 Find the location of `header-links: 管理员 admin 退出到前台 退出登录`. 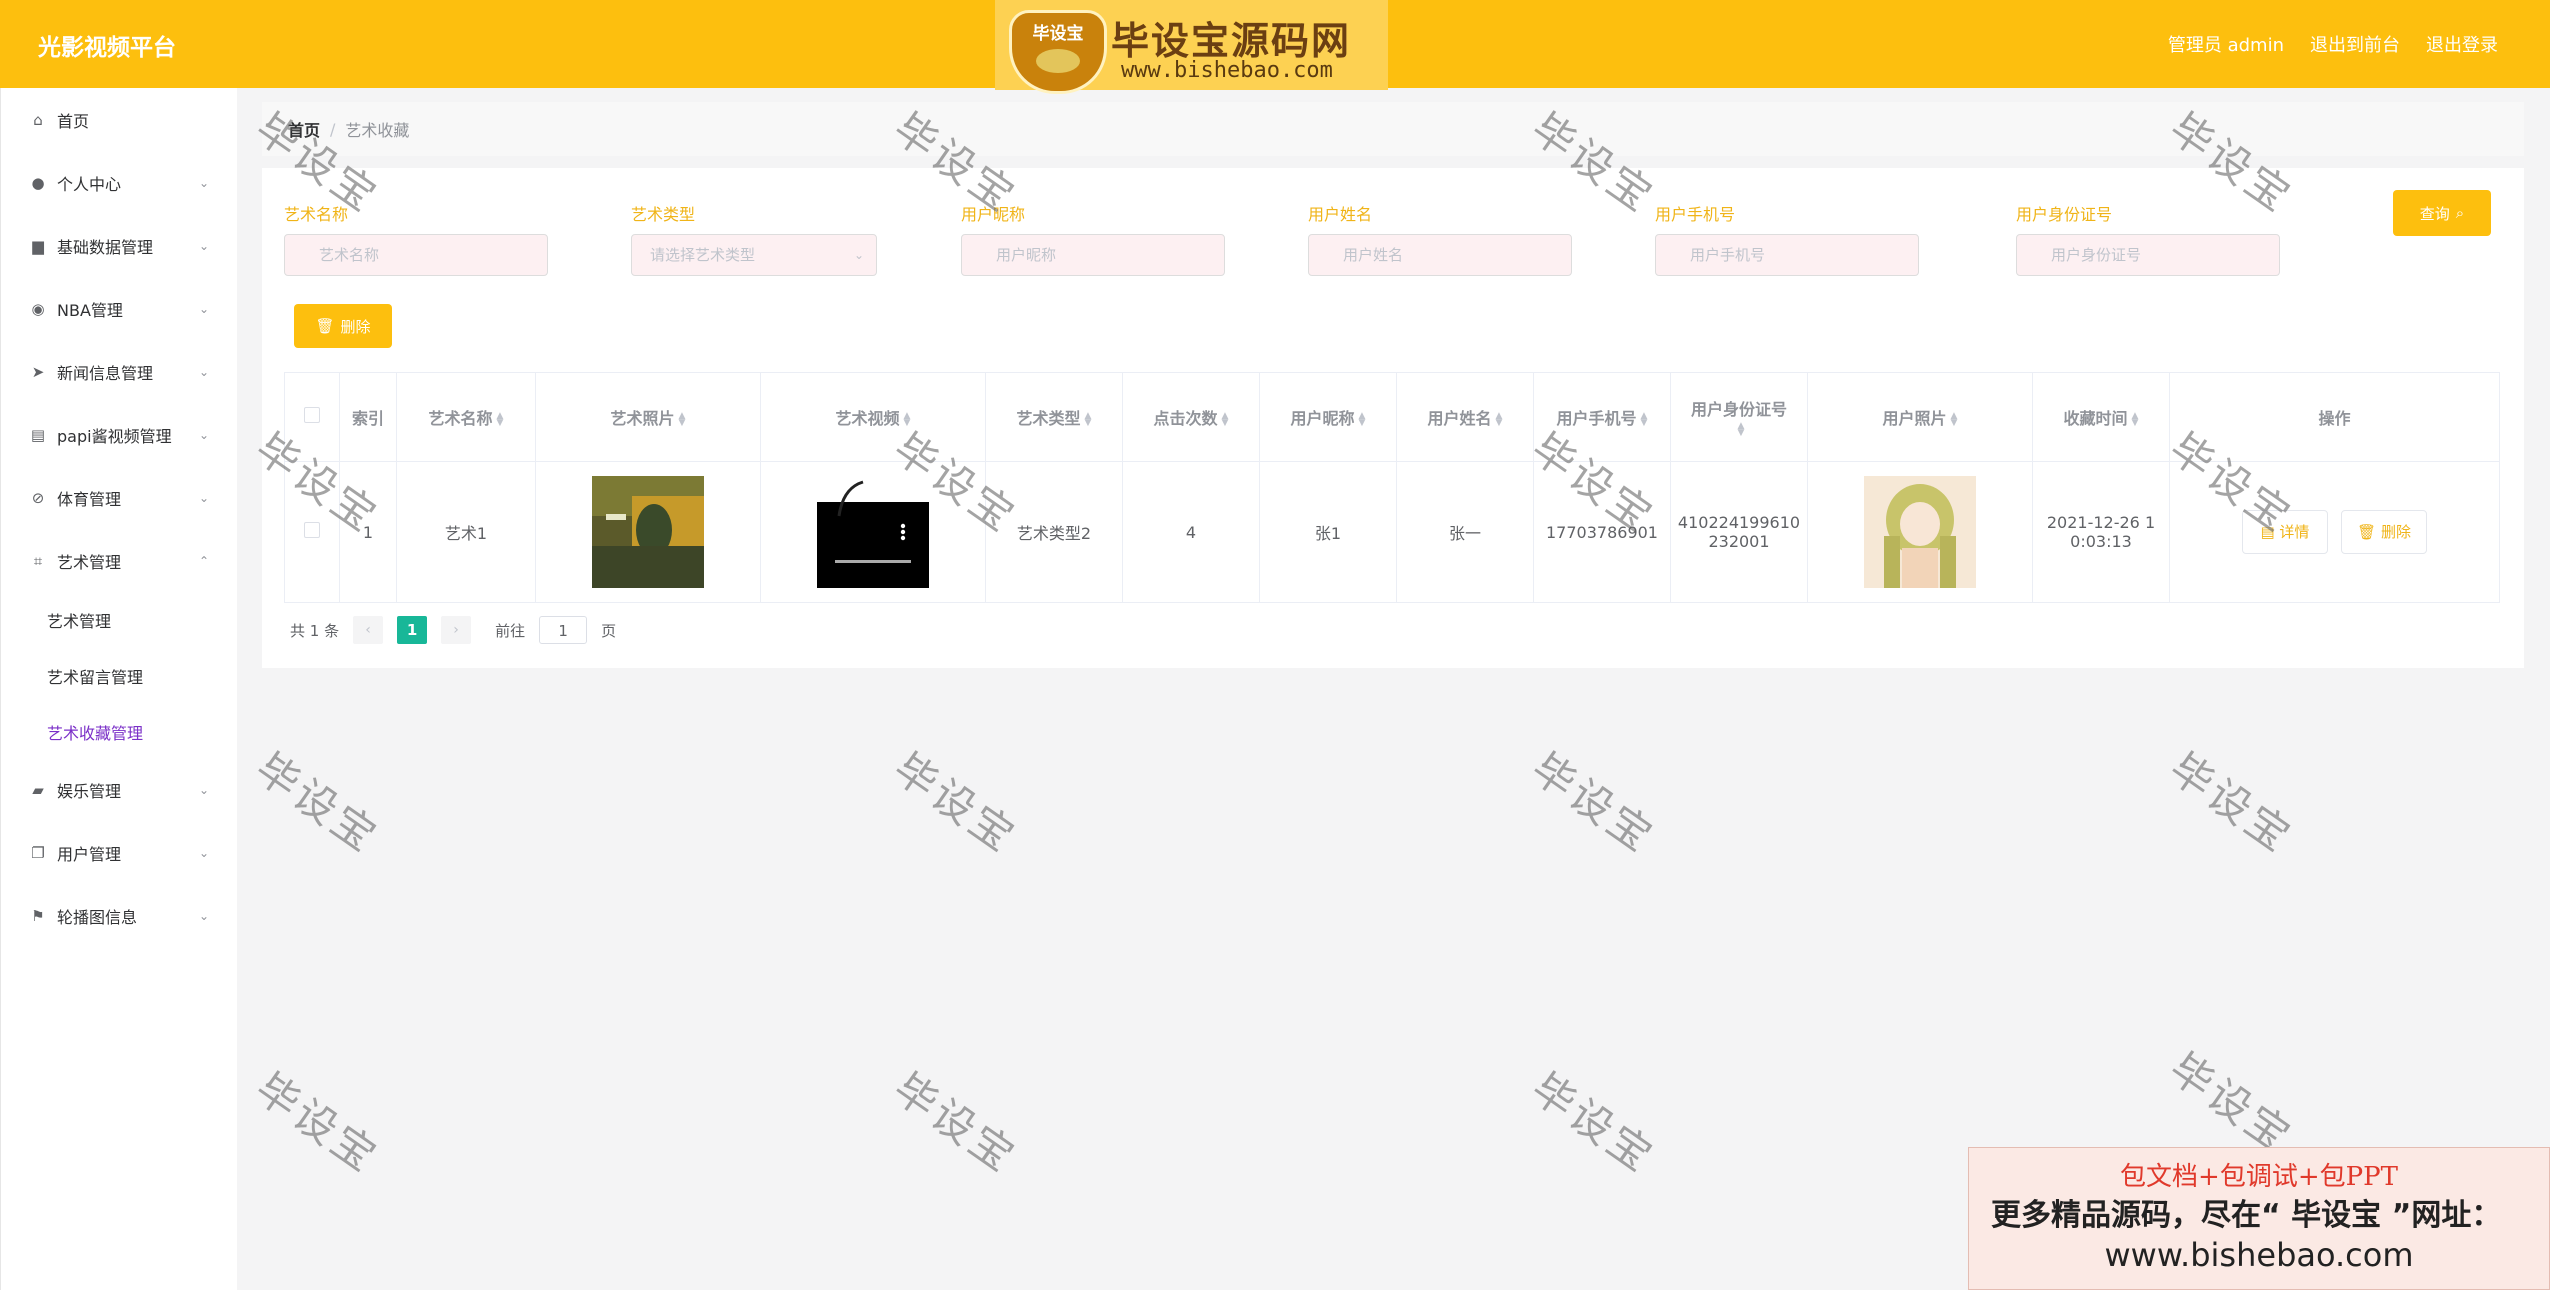

header-links: 管理员 admin 退出到前台 退出登录 is located at coordinates (2333, 44).